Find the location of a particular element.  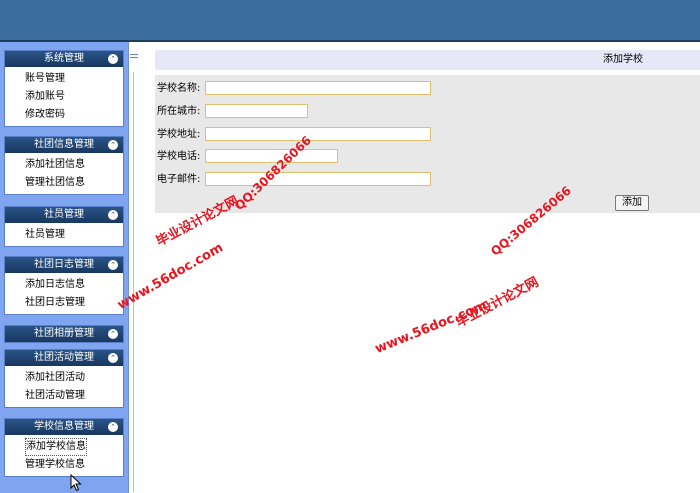

row-email: 电子邮件: is located at coordinates (427, 180).